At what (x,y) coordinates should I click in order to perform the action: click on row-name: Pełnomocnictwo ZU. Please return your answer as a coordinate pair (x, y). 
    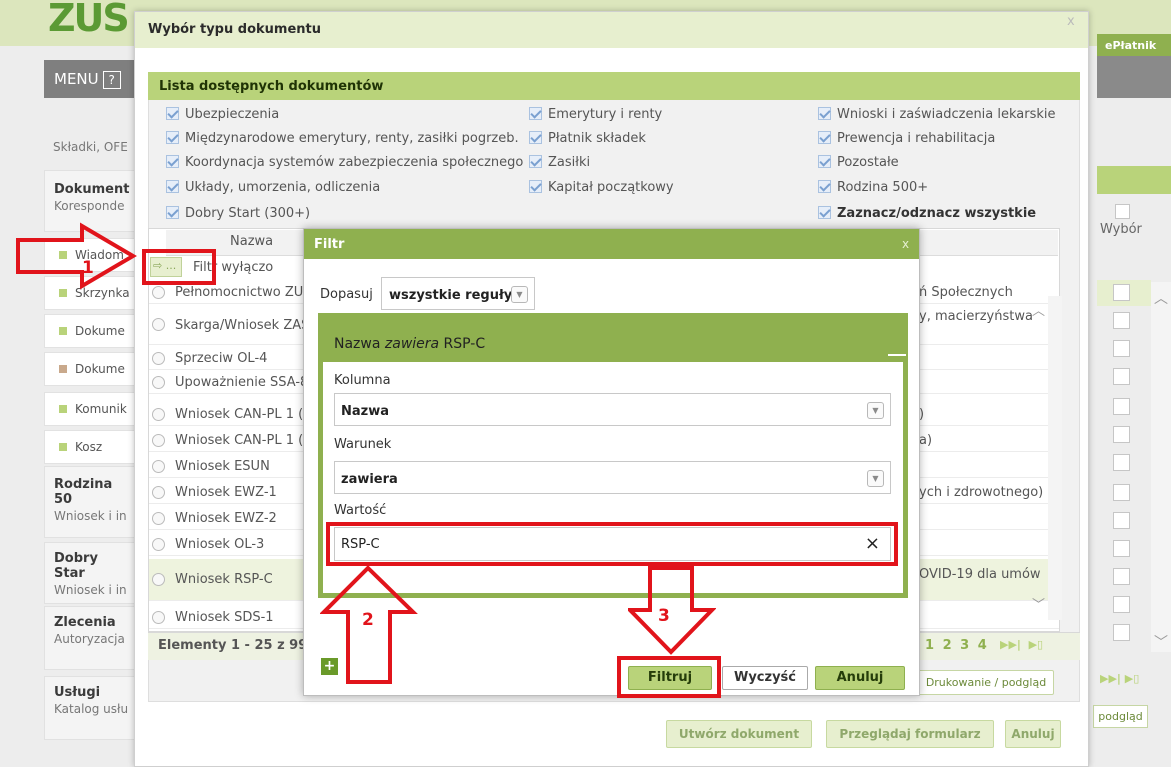
    Looking at the image, I should click on (239, 292).